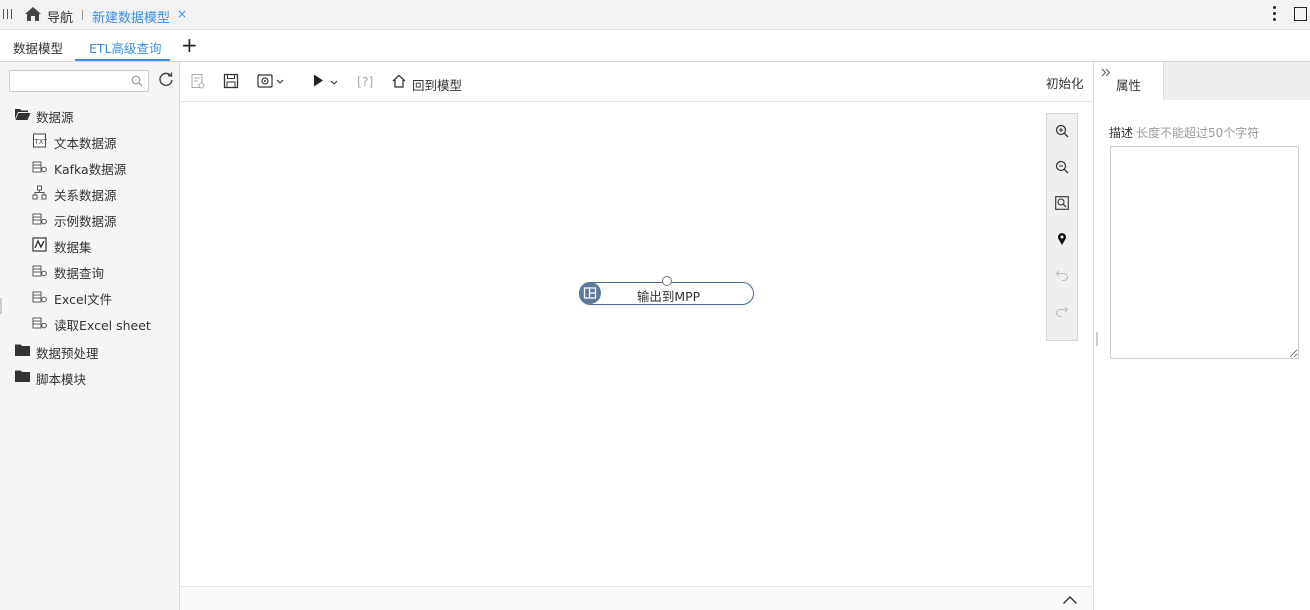  I want to click on relation-icon, so click(39, 192).